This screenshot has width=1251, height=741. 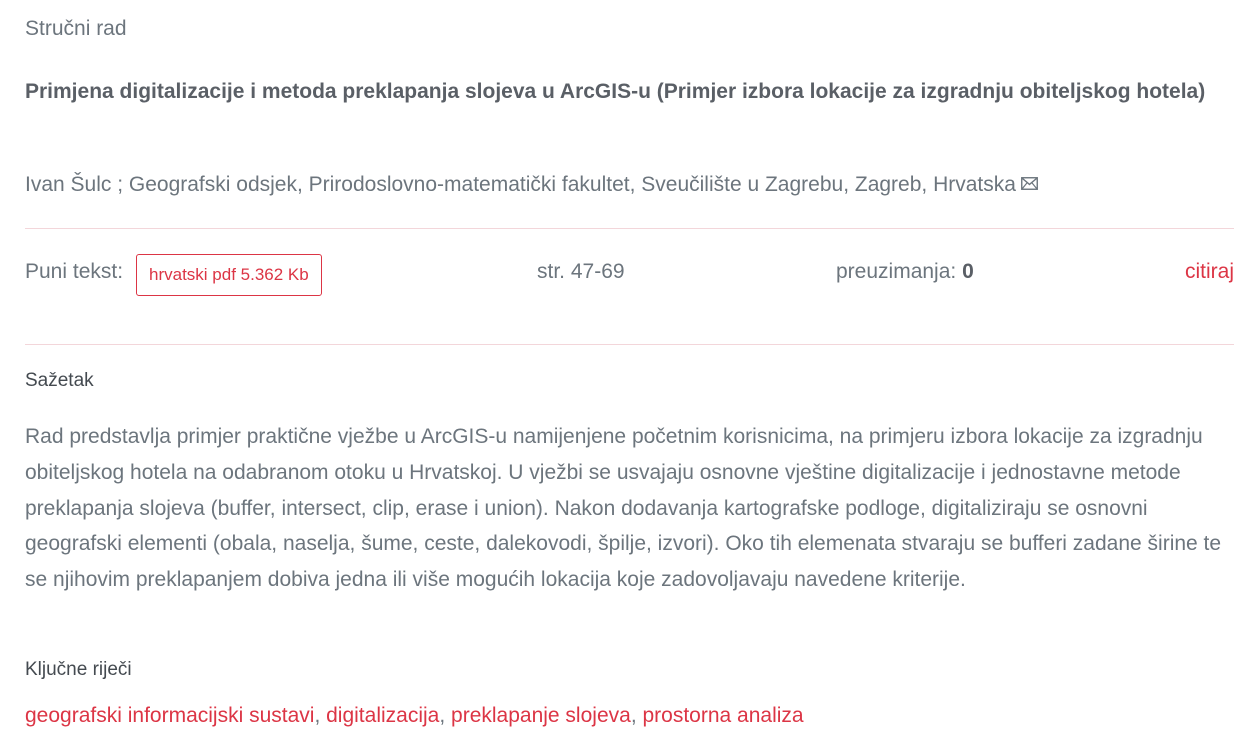 I want to click on page-range: str. 47-69, so click(x=581, y=271).